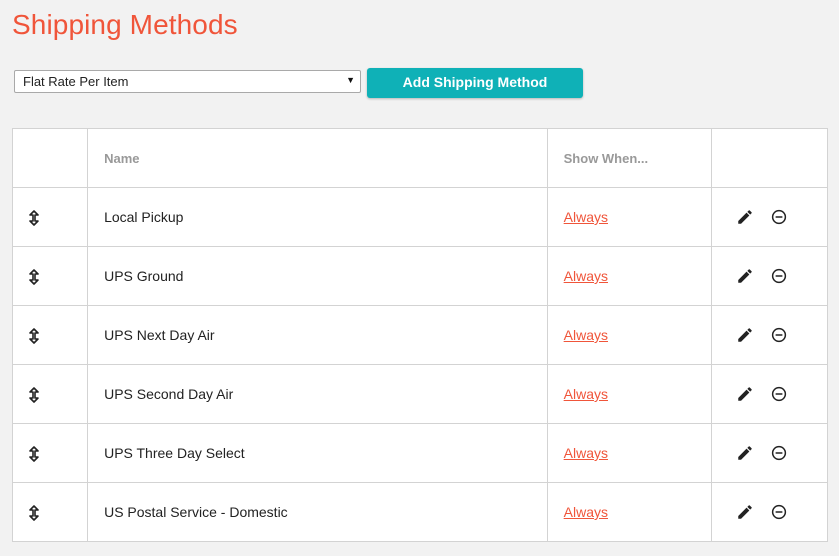 The image size is (839, 556). I want to click on table-row: UPS Ground Always, so click(420, 276).